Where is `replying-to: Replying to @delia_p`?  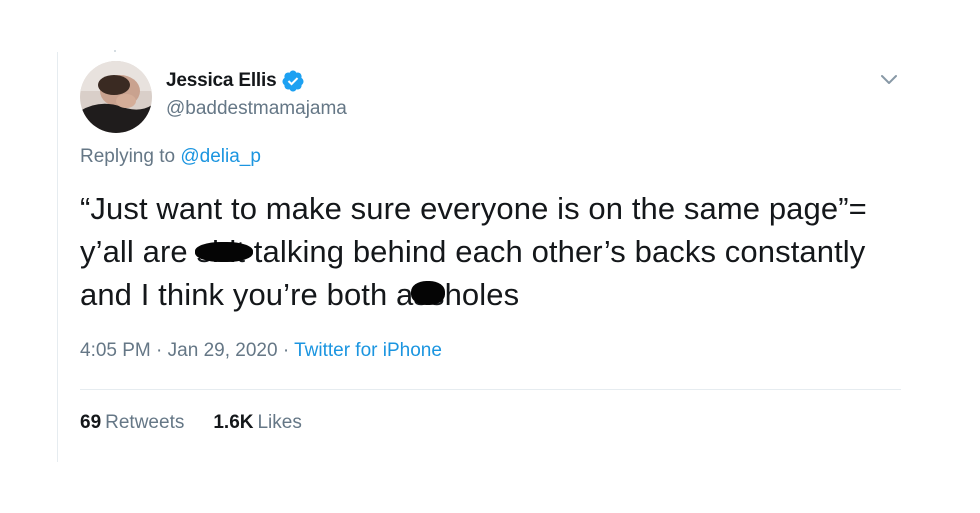 replying-to: Replying to @delia_p is located at coordinates (170, 157).